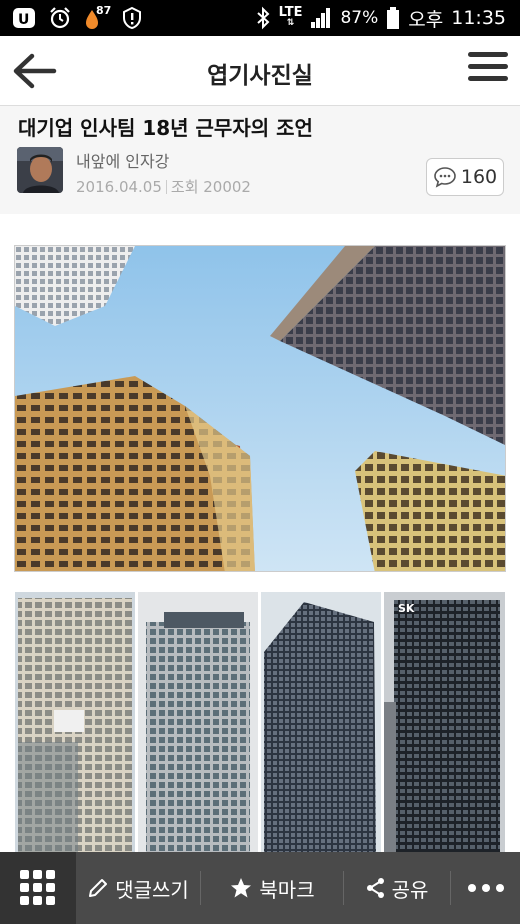 This screenshot has width=520, height=924. What do you see at coordinates (241, 888) in the screenshot?
I see `star-icon` at bounding box center [241, 888].